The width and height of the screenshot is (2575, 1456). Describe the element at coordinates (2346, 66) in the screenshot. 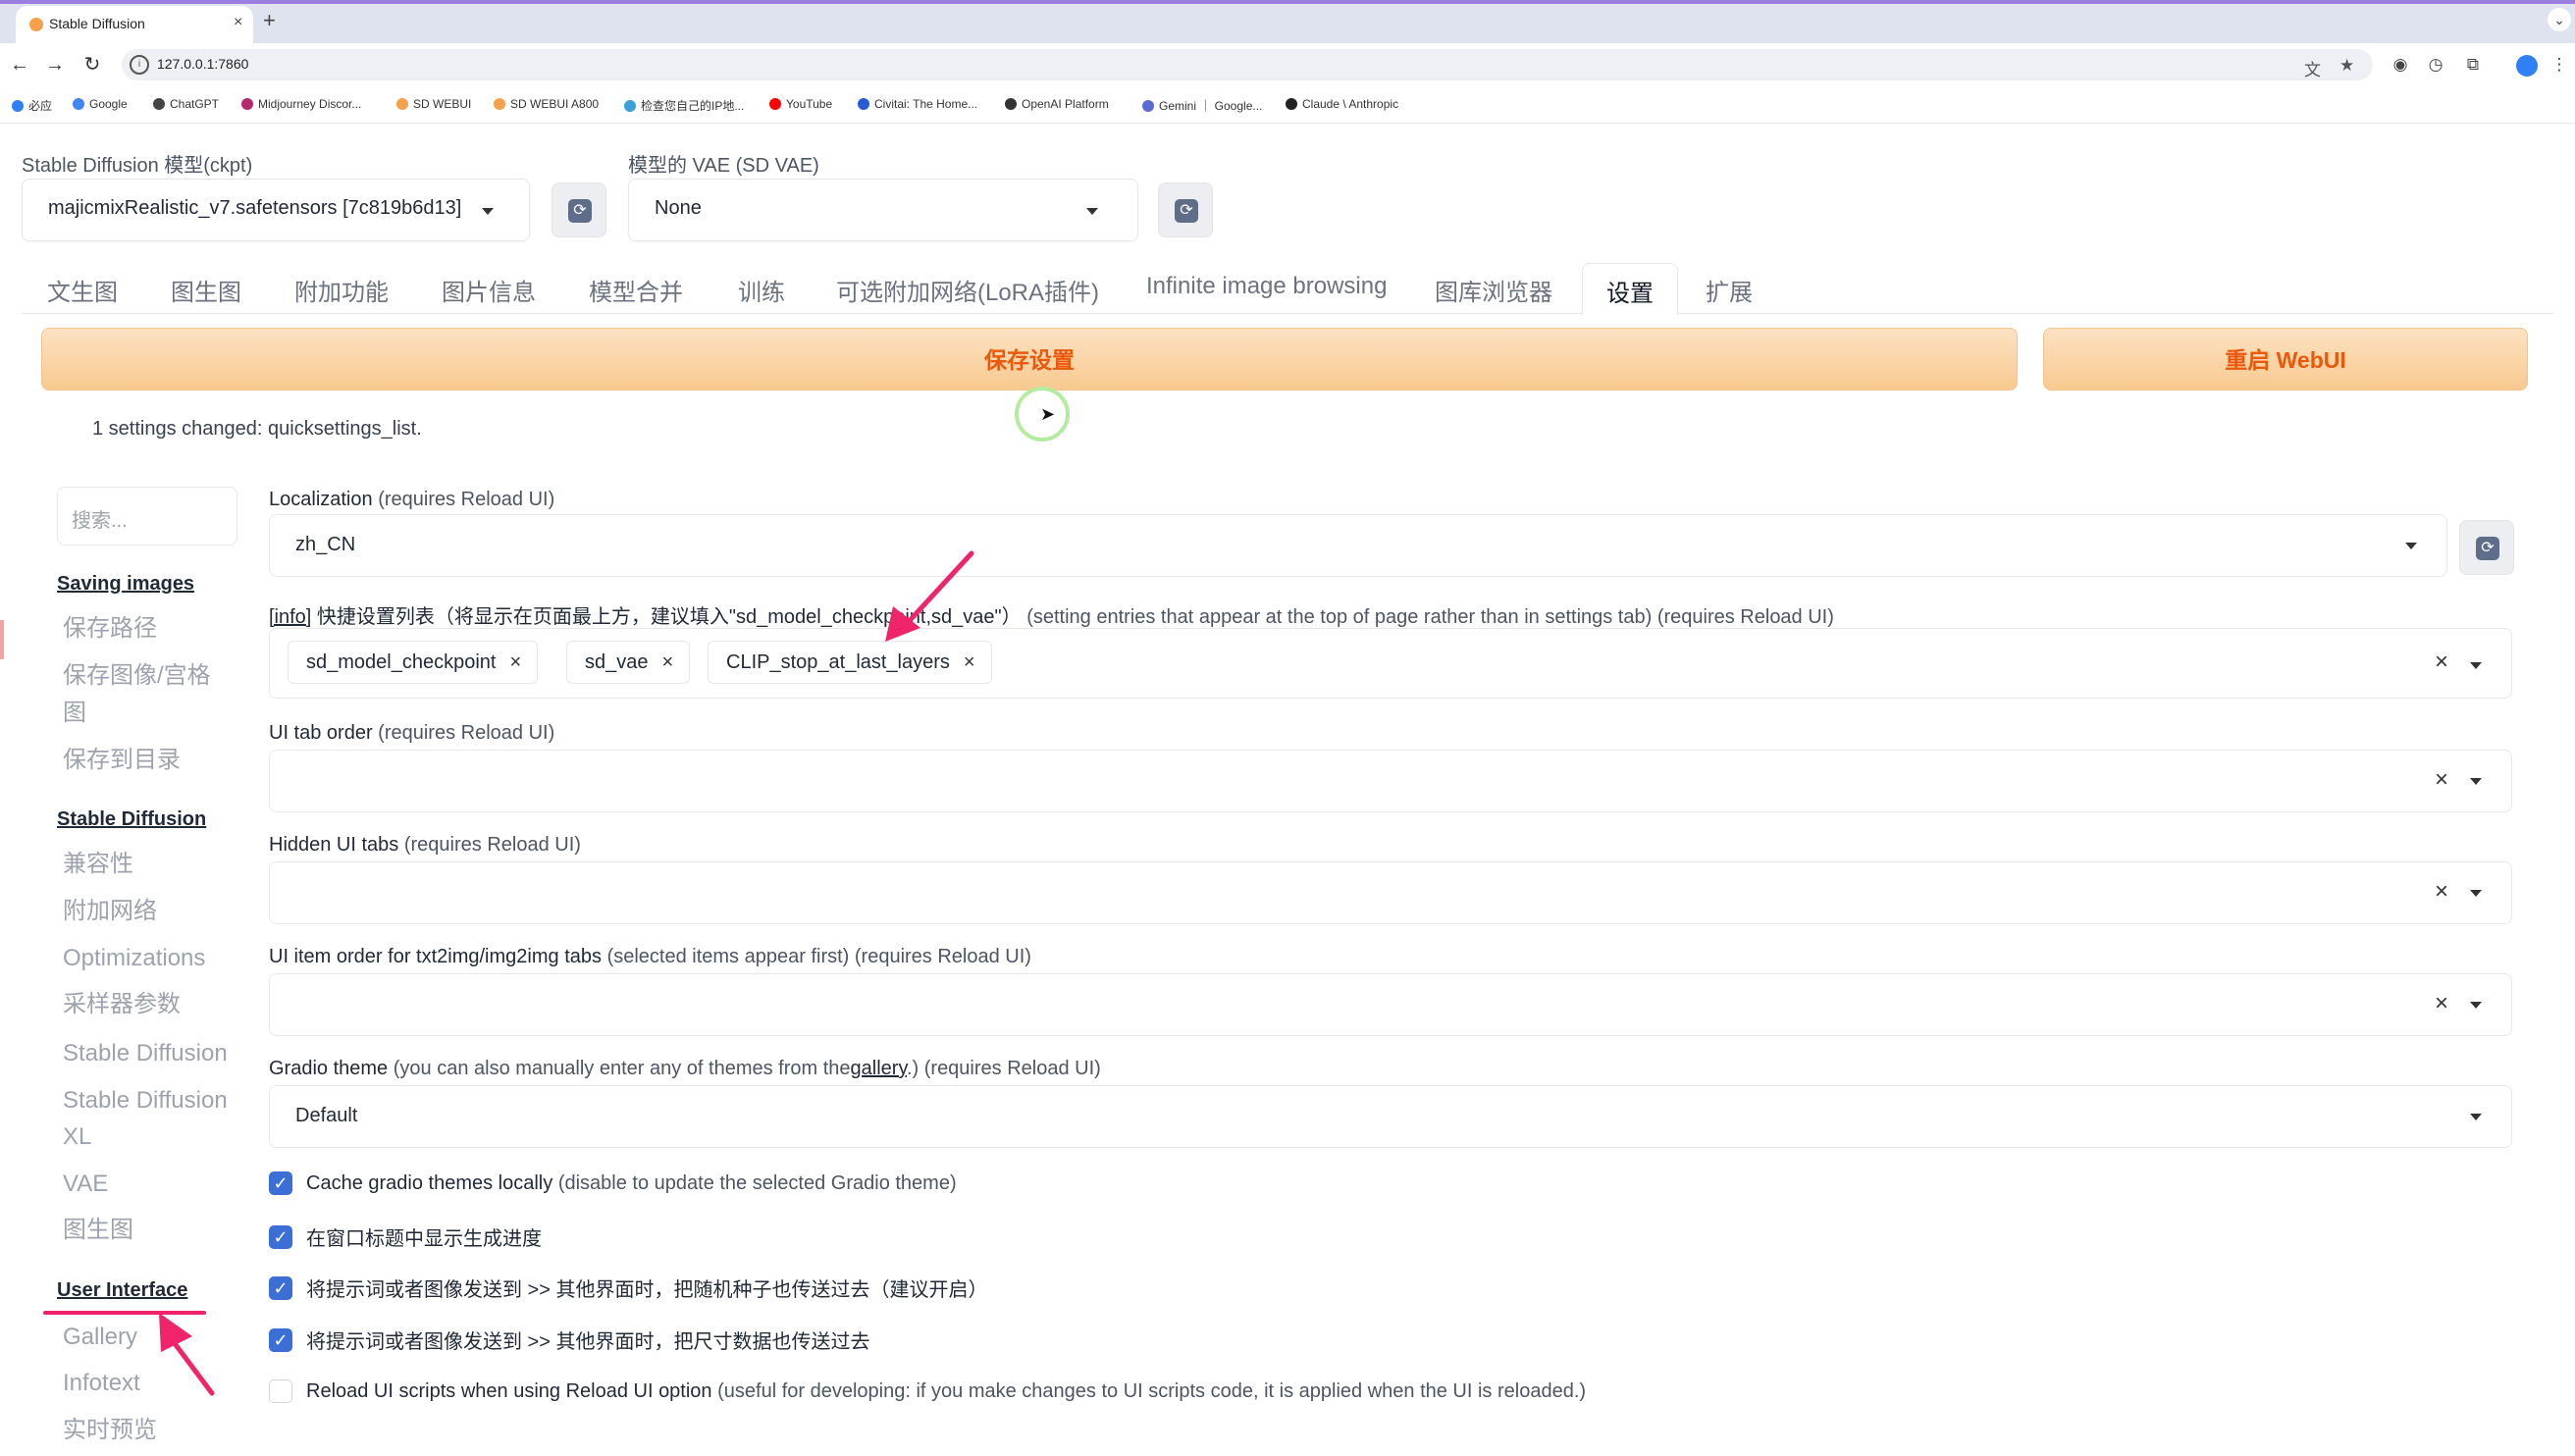

I see `bookmark-star-icon: ★` at that location.